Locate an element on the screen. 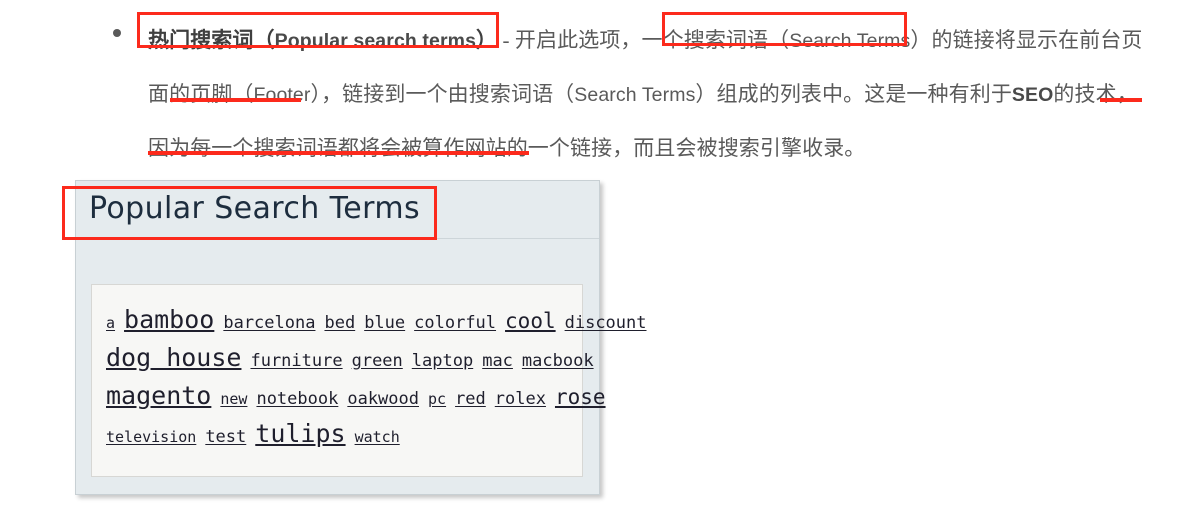 Image resolution: width=1192 pixels, height=510 pixels. paren-open-1: （ is located at coordinates (264, 40).